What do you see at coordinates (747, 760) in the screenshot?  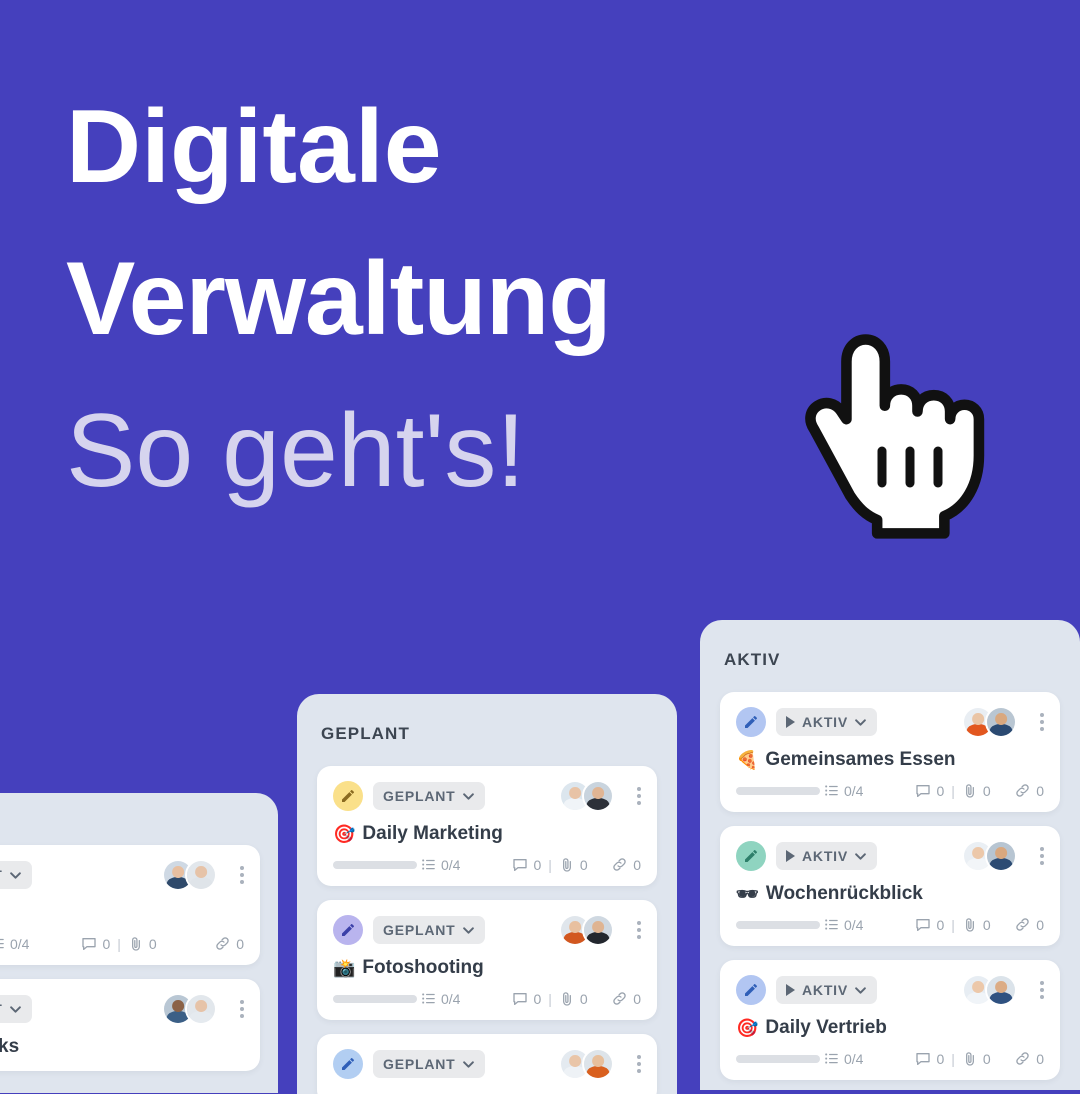 I see `card-emoji: 🍕` at bounding box center [747, 760].